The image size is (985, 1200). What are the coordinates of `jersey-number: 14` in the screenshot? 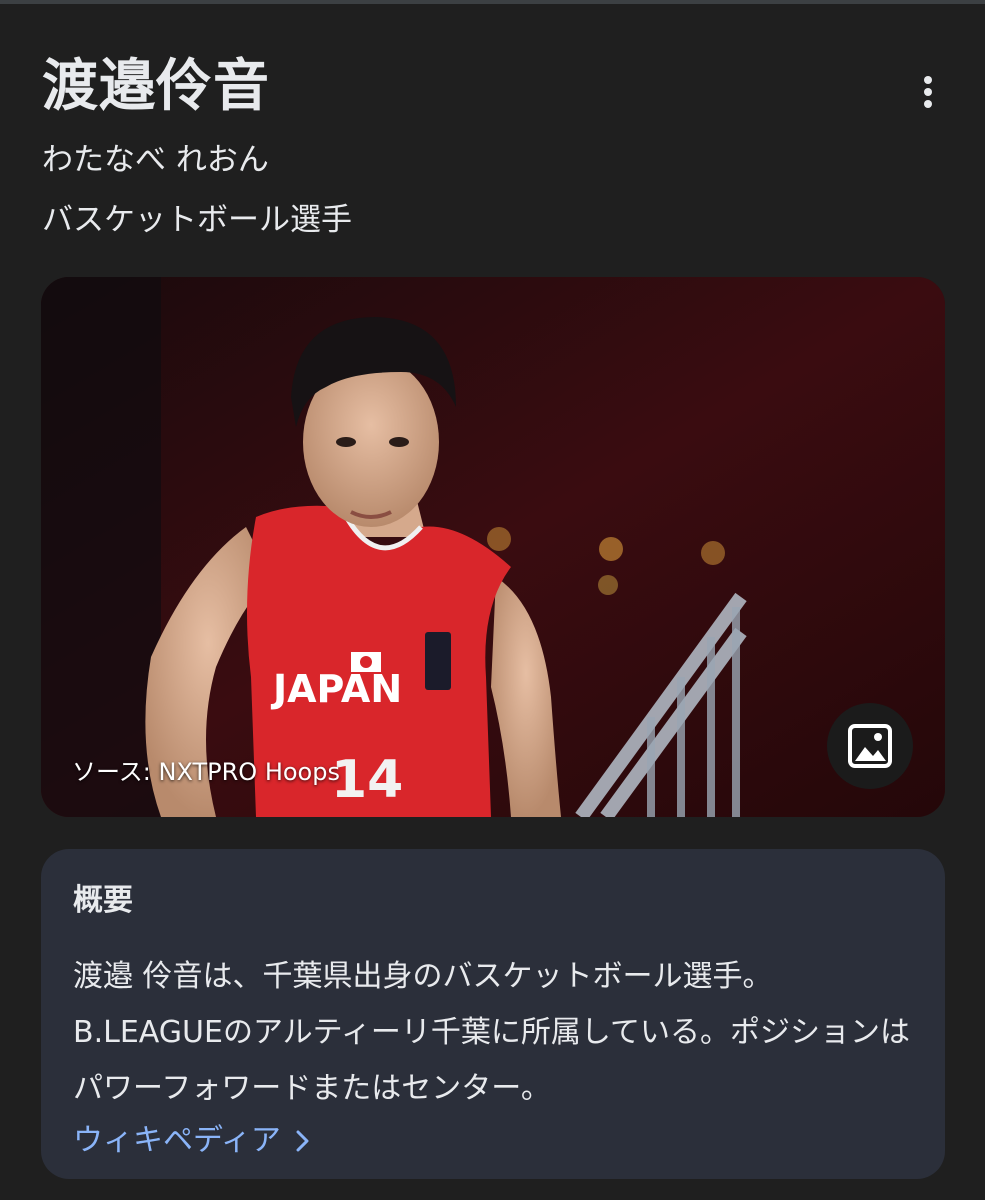 It's located at (367, 780).